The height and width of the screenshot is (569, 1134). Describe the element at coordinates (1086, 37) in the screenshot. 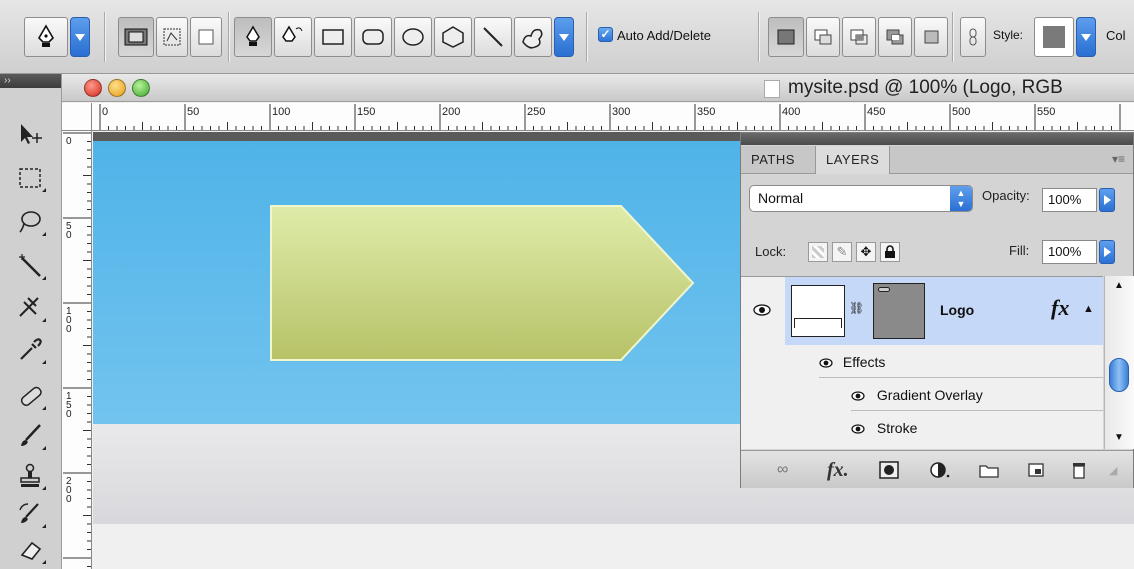

I see `style-picker-dropdown` at that location.